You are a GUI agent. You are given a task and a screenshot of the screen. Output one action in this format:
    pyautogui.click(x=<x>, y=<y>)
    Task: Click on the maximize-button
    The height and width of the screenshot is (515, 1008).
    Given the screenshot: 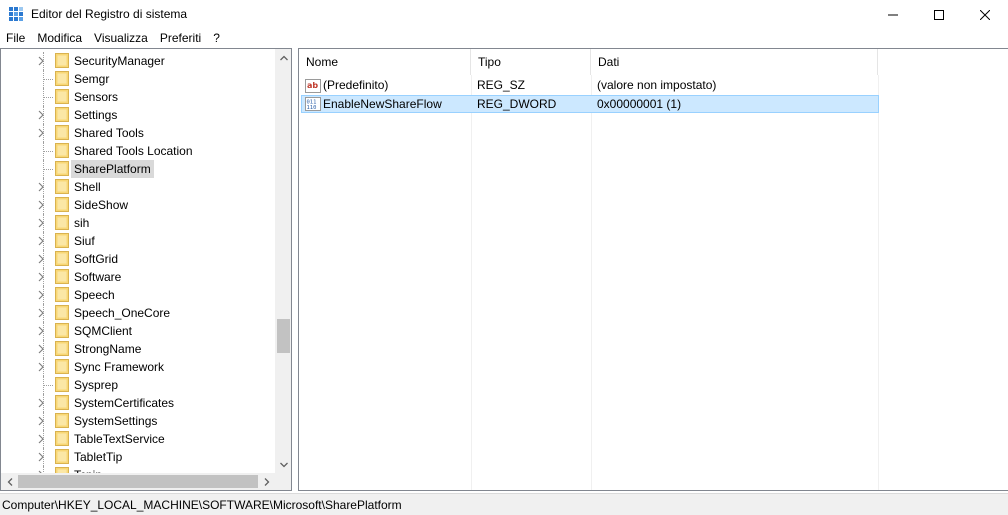 What is the action you would take?
    pyautogui.click(x=939, y=14)
    